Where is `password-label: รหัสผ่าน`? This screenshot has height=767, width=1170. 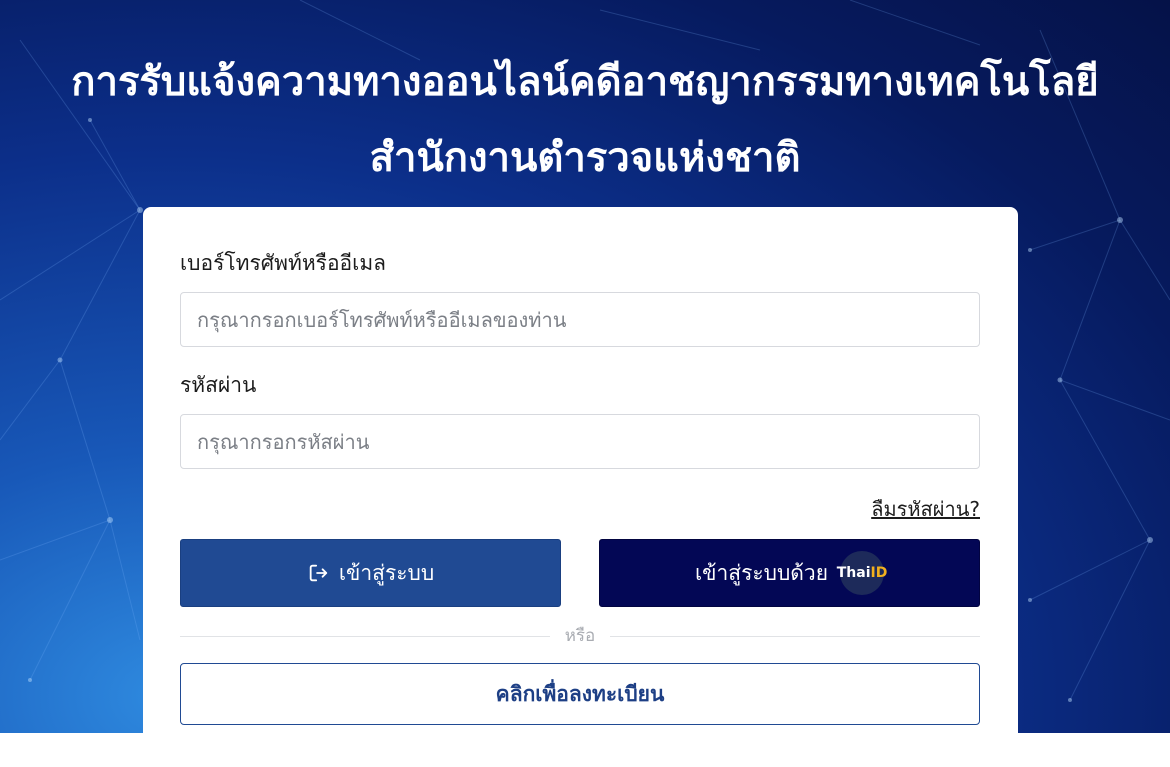
password-label: รหัสผ่าน is located at coordinates (218, 385).